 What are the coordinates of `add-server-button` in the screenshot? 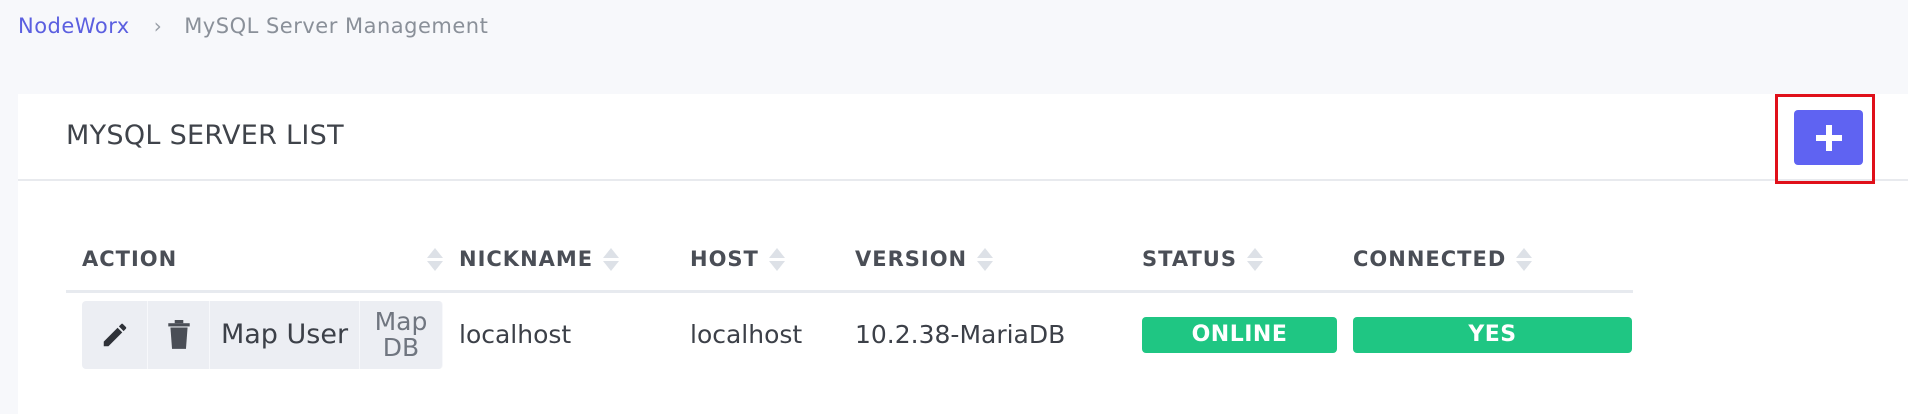 It's located at (1828, 137).